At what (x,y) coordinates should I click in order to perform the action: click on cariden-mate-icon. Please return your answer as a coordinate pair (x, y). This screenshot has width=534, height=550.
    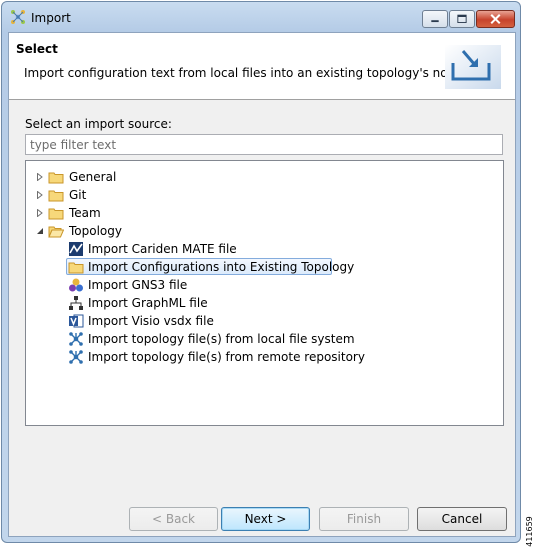
    Looking at the image, I should click on (76, 249).